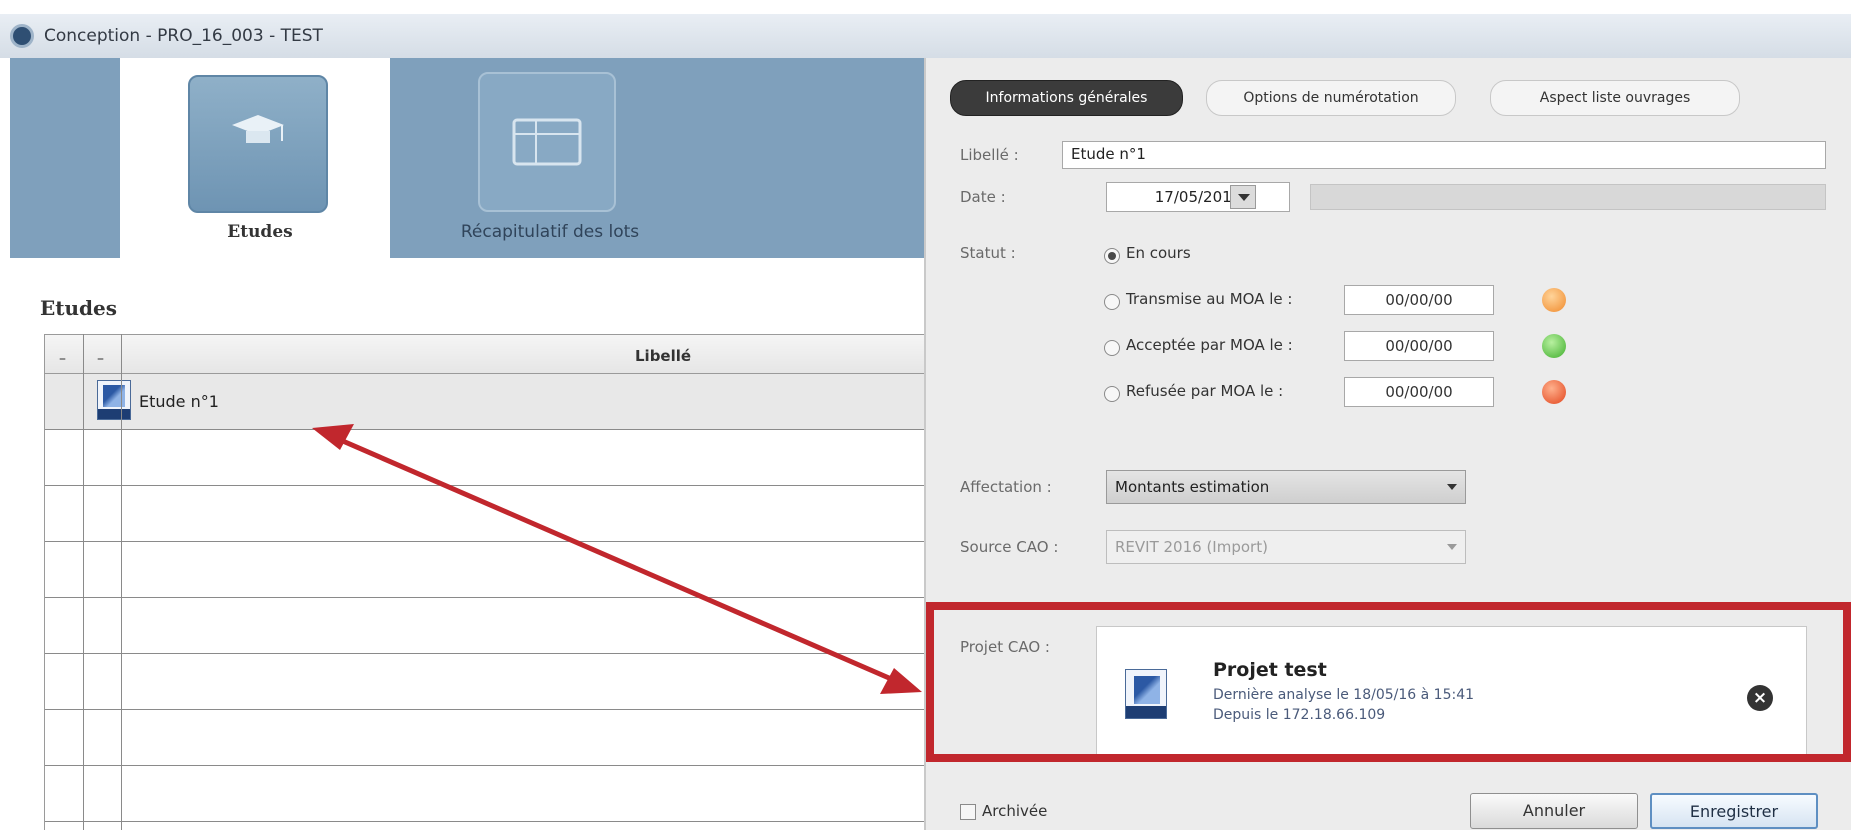 The width and height of the screenshot is (1851, 830). I want to click on source-cao-select: REVIT 2016 (Import), so click(1286, 547).